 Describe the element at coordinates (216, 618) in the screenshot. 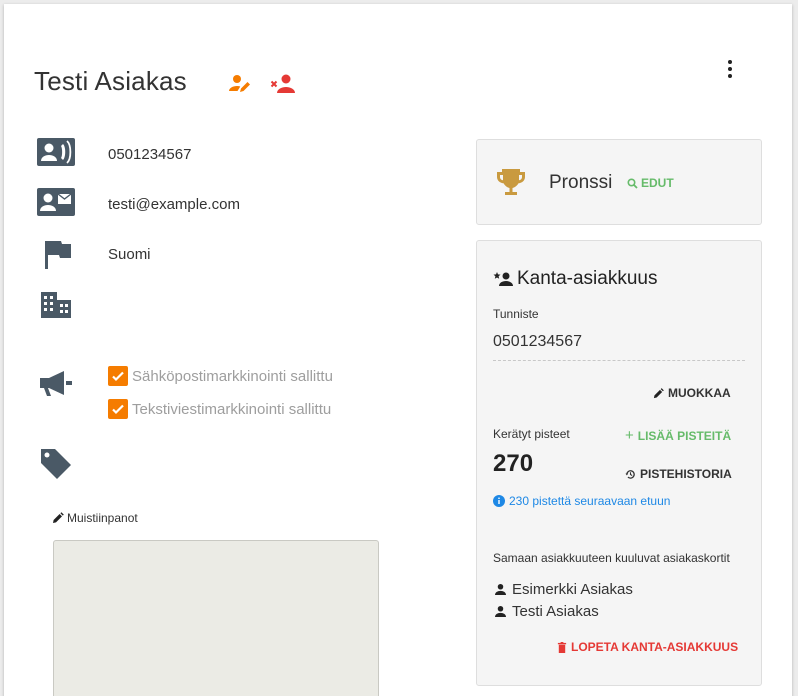

I see `notes-textarea` at that location.